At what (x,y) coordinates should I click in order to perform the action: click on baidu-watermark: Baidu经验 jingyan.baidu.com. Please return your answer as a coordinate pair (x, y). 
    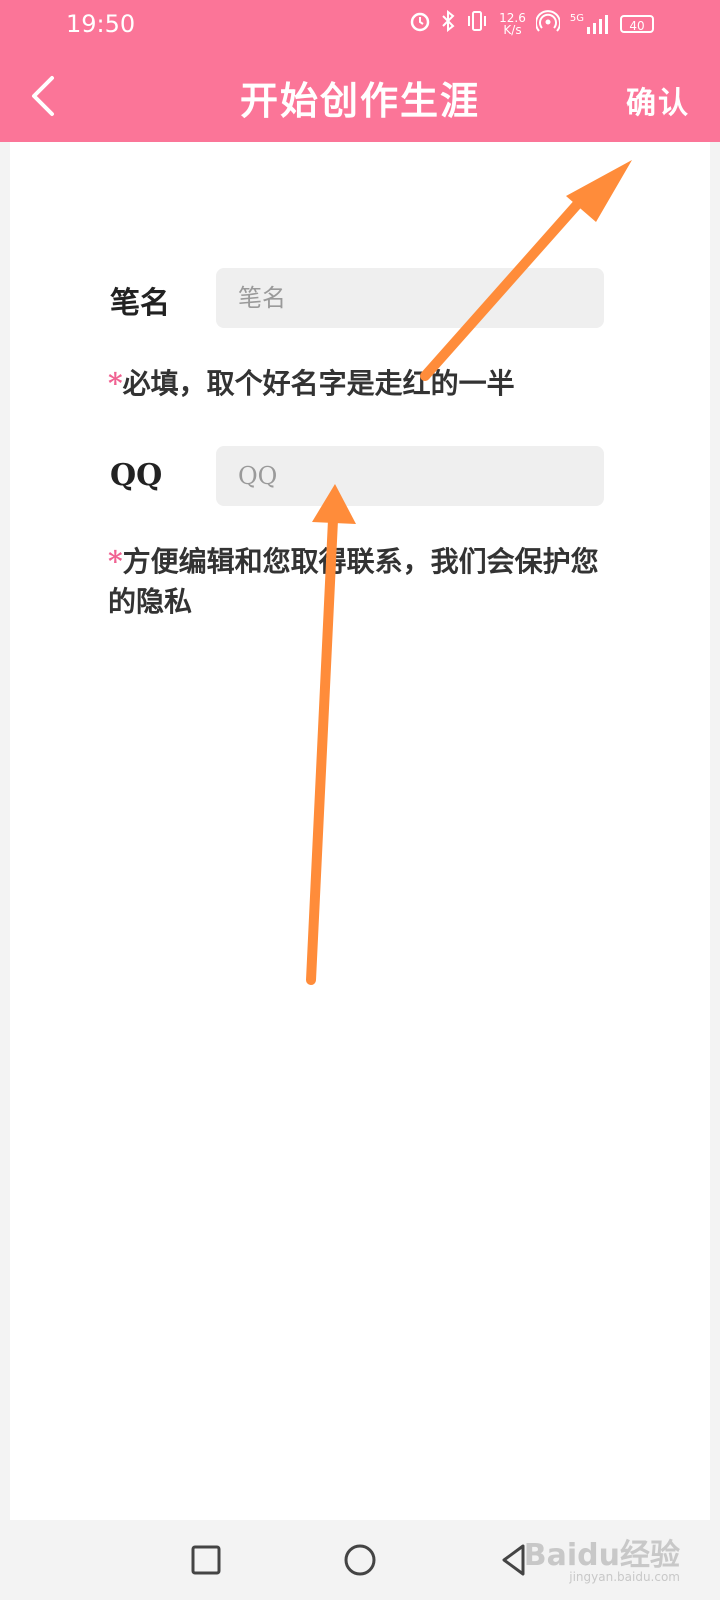
    Looking at the image, I should click on (602, 1557).